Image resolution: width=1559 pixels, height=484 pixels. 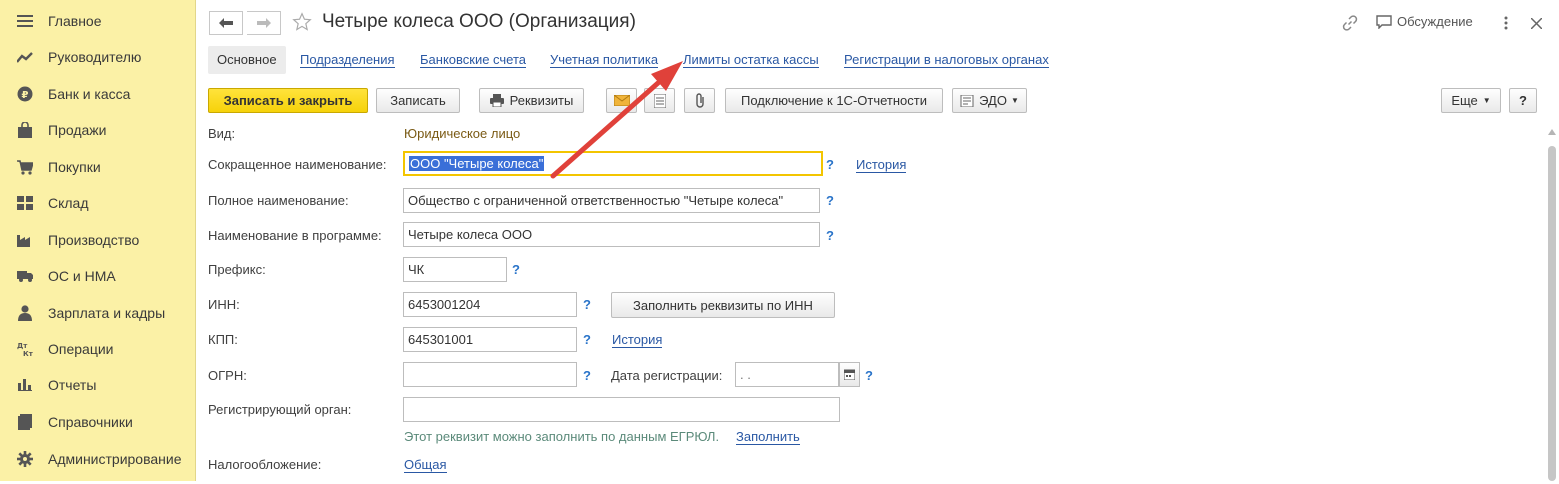 I want to click on sidebar-item-operations: Дт Кт Операции, so click(x=97, y=349).